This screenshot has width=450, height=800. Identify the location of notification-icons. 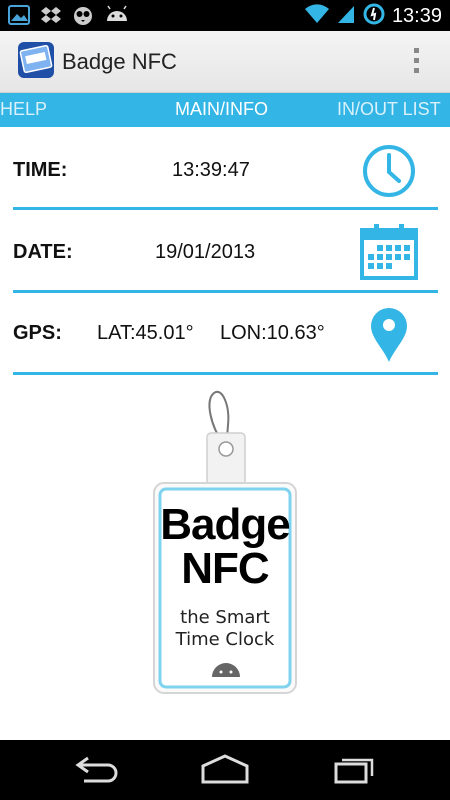
(69, 17).